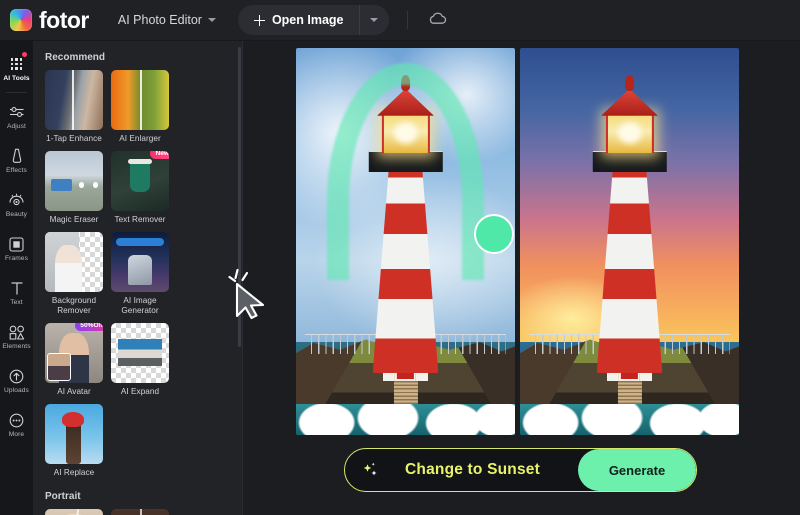  What do you see at coordinates (472, 469) in the screenshot?
I see `prompt-value: Change to Sunset` at bounding box center [472, 469].